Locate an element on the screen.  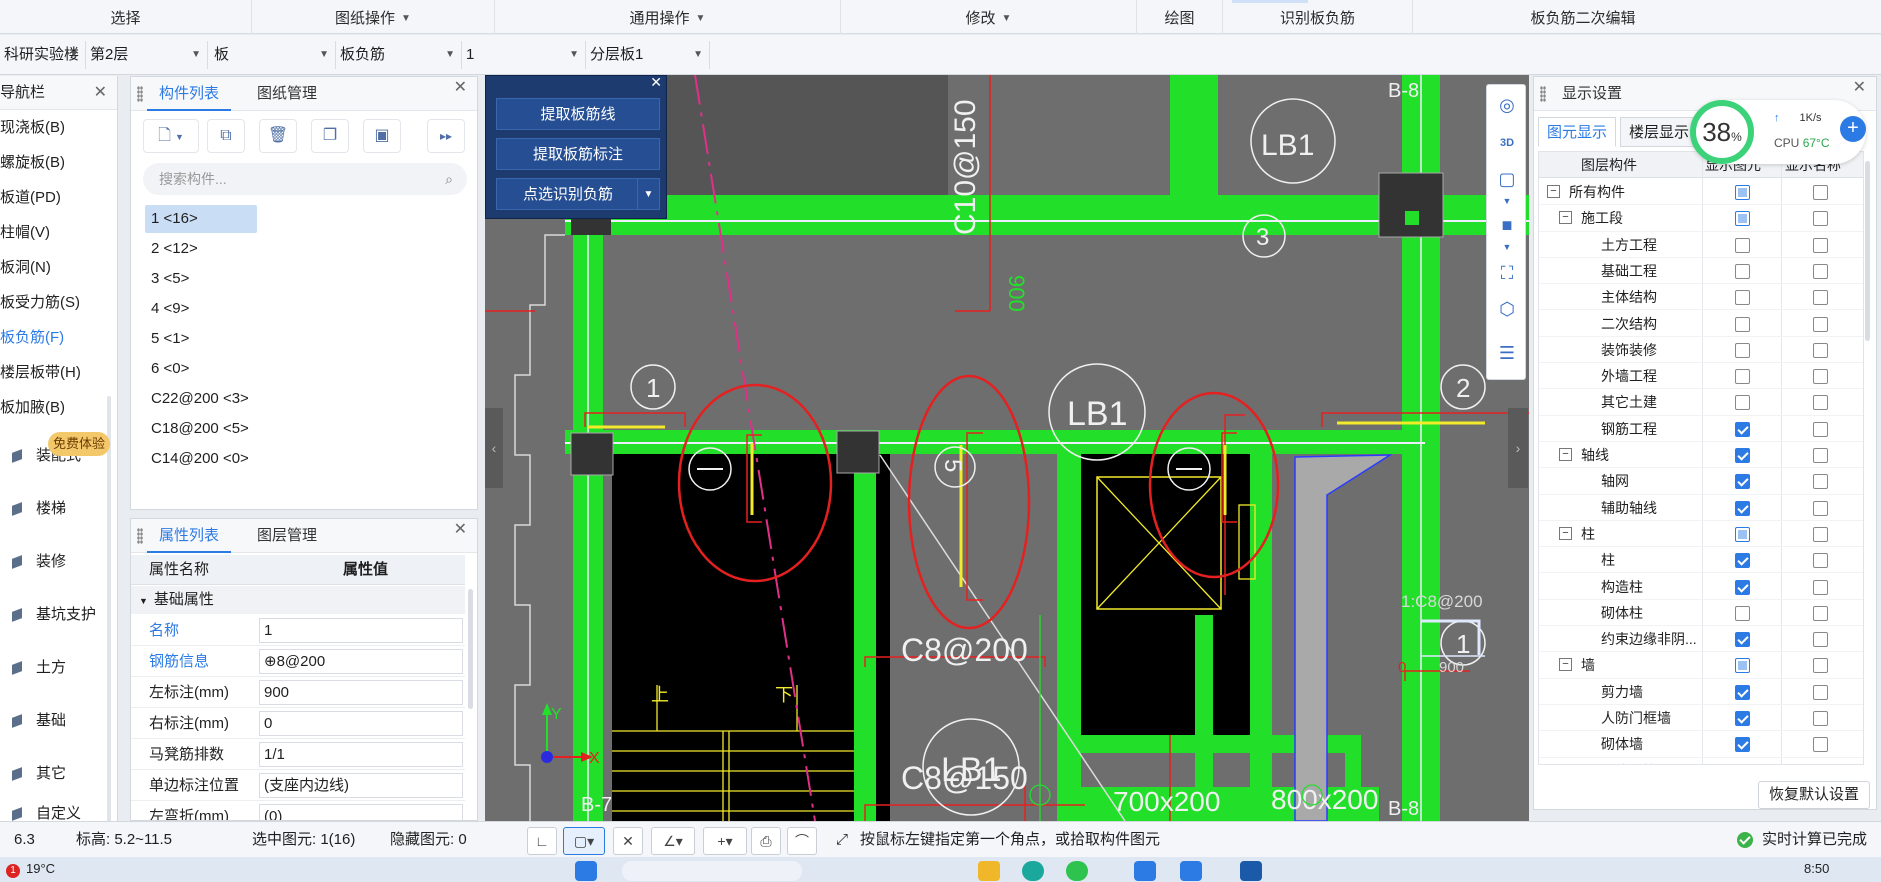
property-value-input: (0) is located at coordinates (361, 812).